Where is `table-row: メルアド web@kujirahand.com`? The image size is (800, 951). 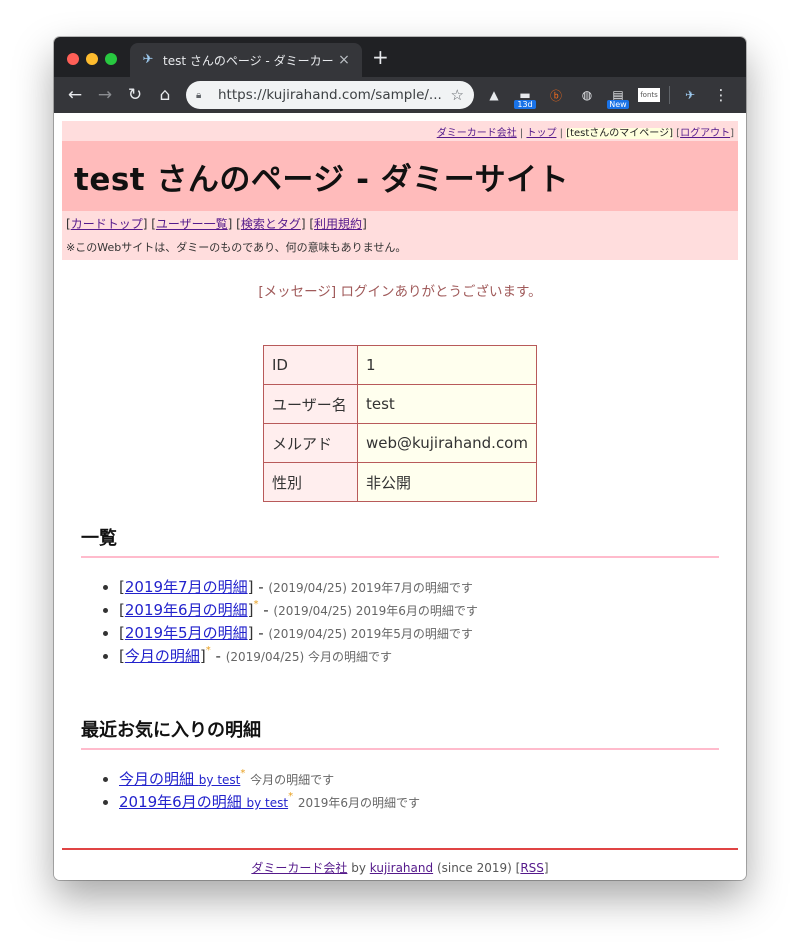 table-row: メルアド web@kujirahand.com is located at coordinates (400, 443).